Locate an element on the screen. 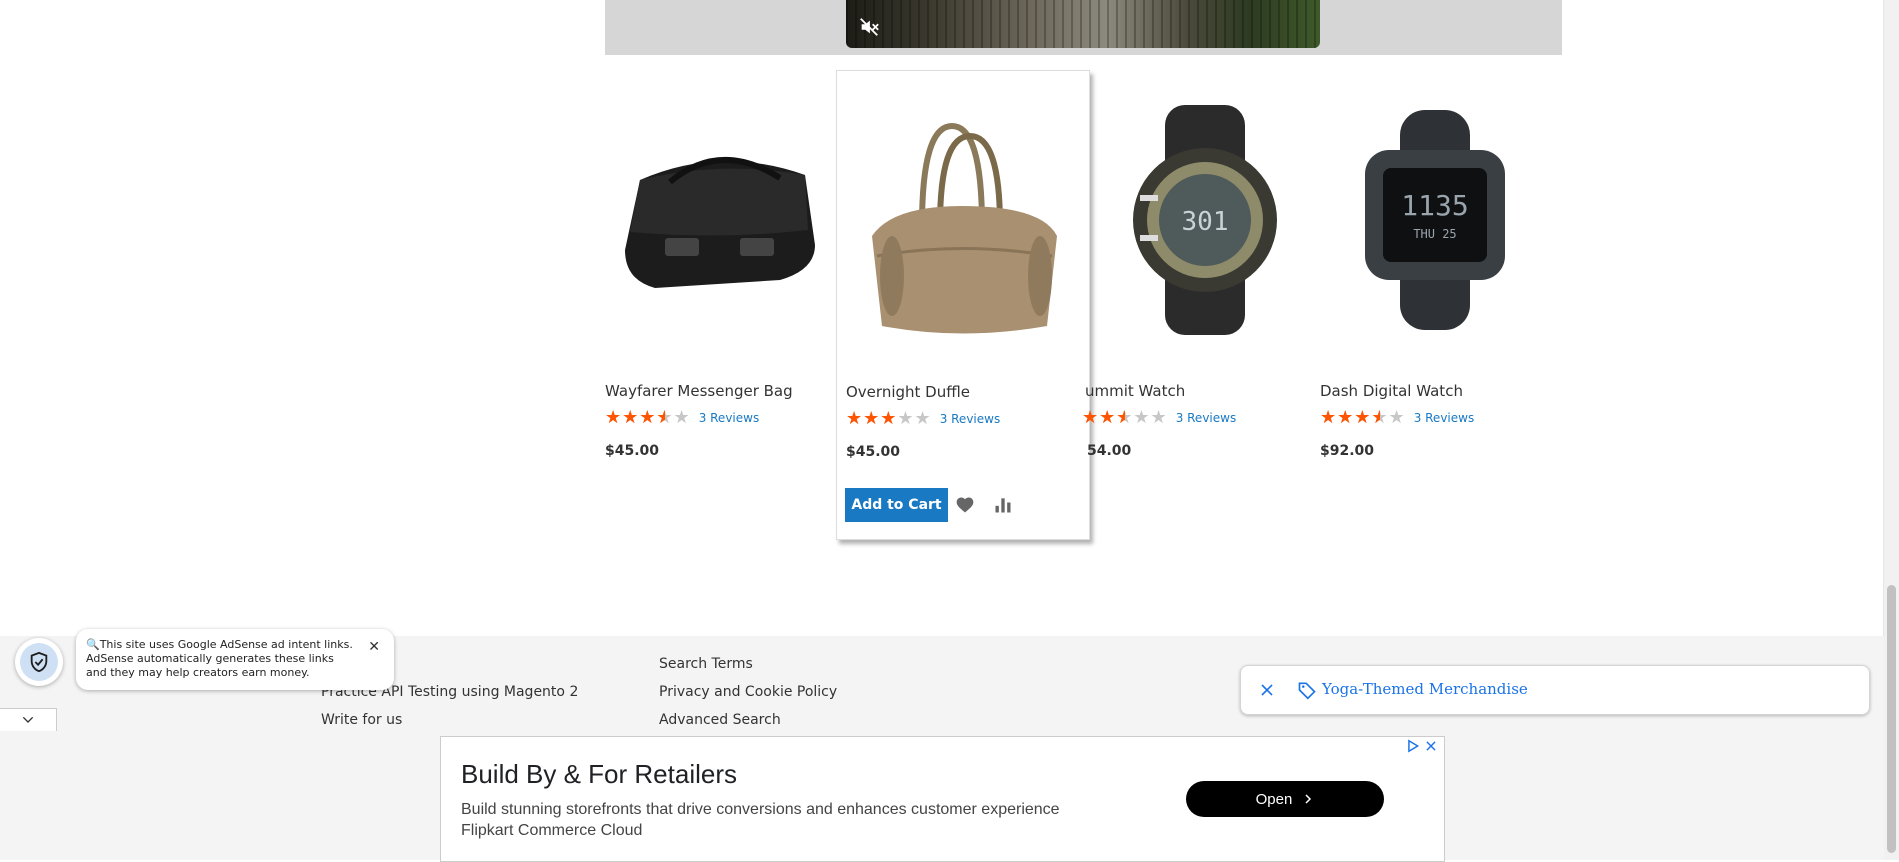 Image resolution: width=1899 pixels, height=862 pixels. video-banner is located at coordinates (1083, 27).